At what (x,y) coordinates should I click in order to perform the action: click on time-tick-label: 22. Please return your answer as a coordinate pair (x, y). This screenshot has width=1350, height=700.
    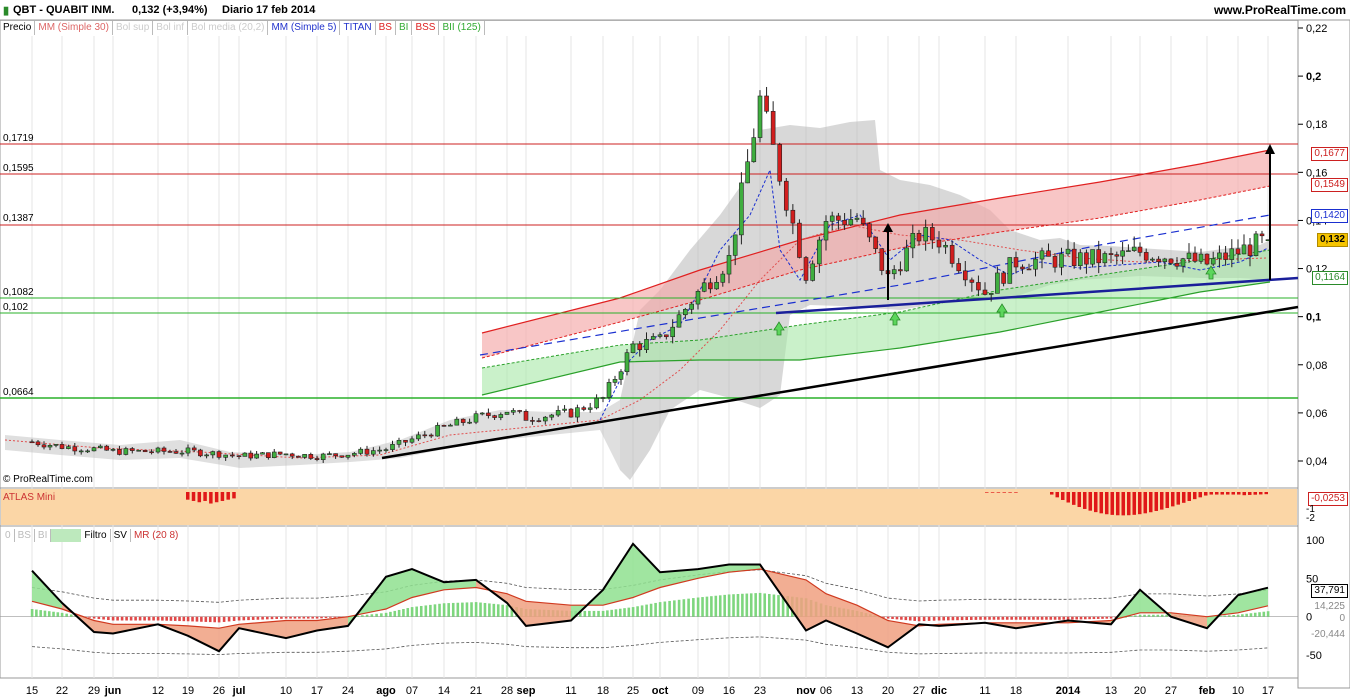
    Looking at the image, I should click on (62, 691).